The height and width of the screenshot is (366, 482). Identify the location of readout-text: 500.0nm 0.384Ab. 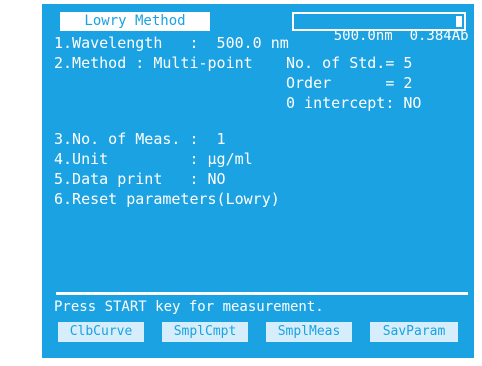
(401, 36).